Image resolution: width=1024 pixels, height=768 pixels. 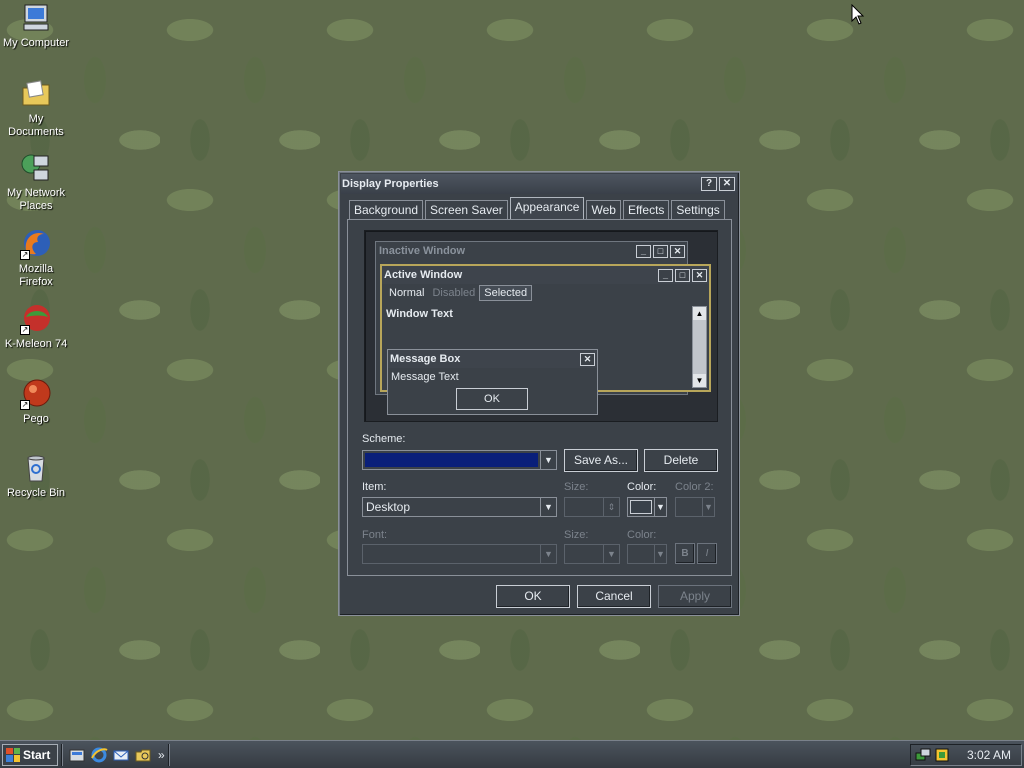 I want to click on font-dropdown: ▼, so click(x=459, y=554).